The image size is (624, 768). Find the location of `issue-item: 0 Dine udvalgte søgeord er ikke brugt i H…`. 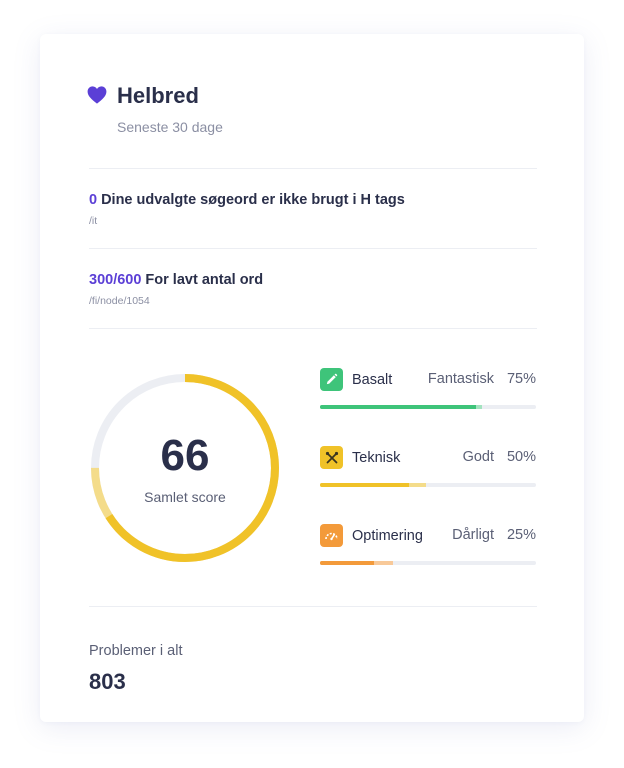

issue-item: 0 Dine udvalgte søgeord er ikke brugt i H… is located at coordinates (313, 209).